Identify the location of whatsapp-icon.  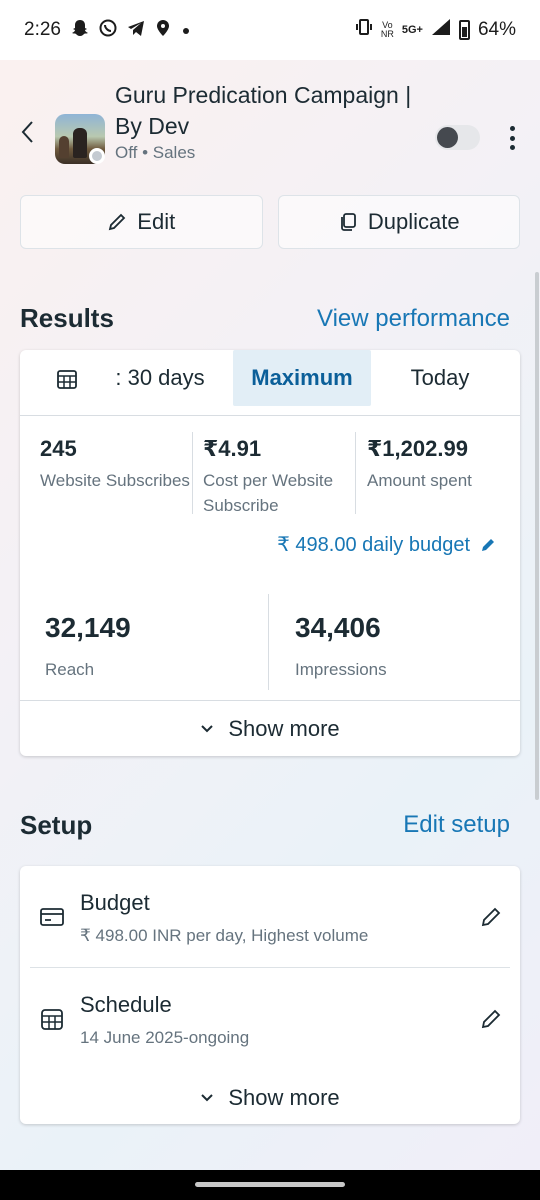
(108, 30).